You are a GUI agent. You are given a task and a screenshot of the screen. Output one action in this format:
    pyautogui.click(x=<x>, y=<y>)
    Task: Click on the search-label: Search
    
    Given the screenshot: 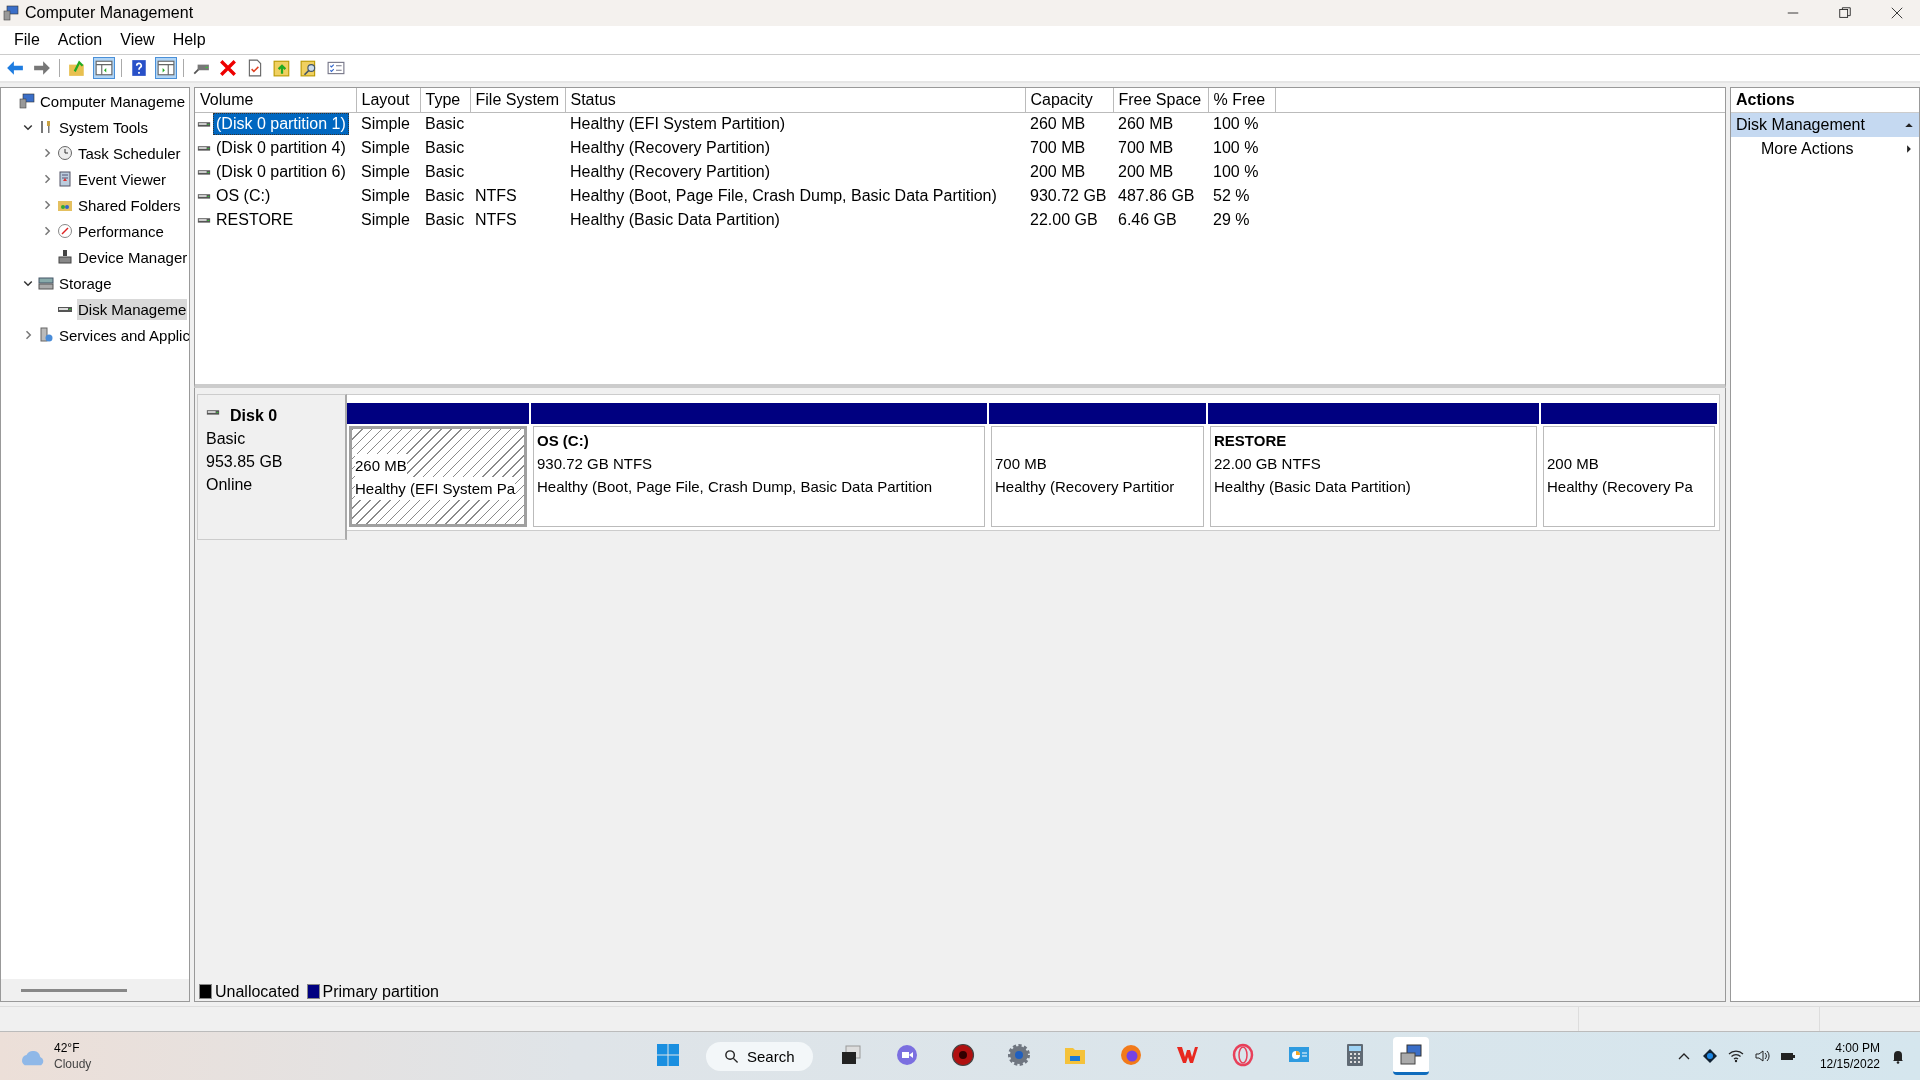 What is the action you would take?
    pyautogui.click(x=771, y=1056)
    